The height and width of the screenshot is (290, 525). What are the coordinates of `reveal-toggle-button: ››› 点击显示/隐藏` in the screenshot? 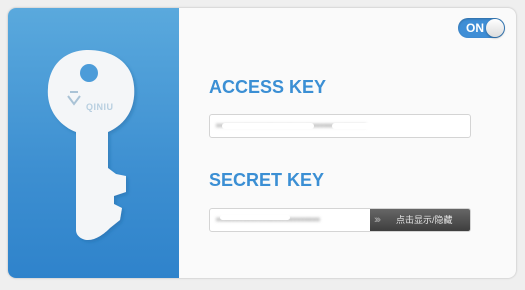 It's located at (420, 220).